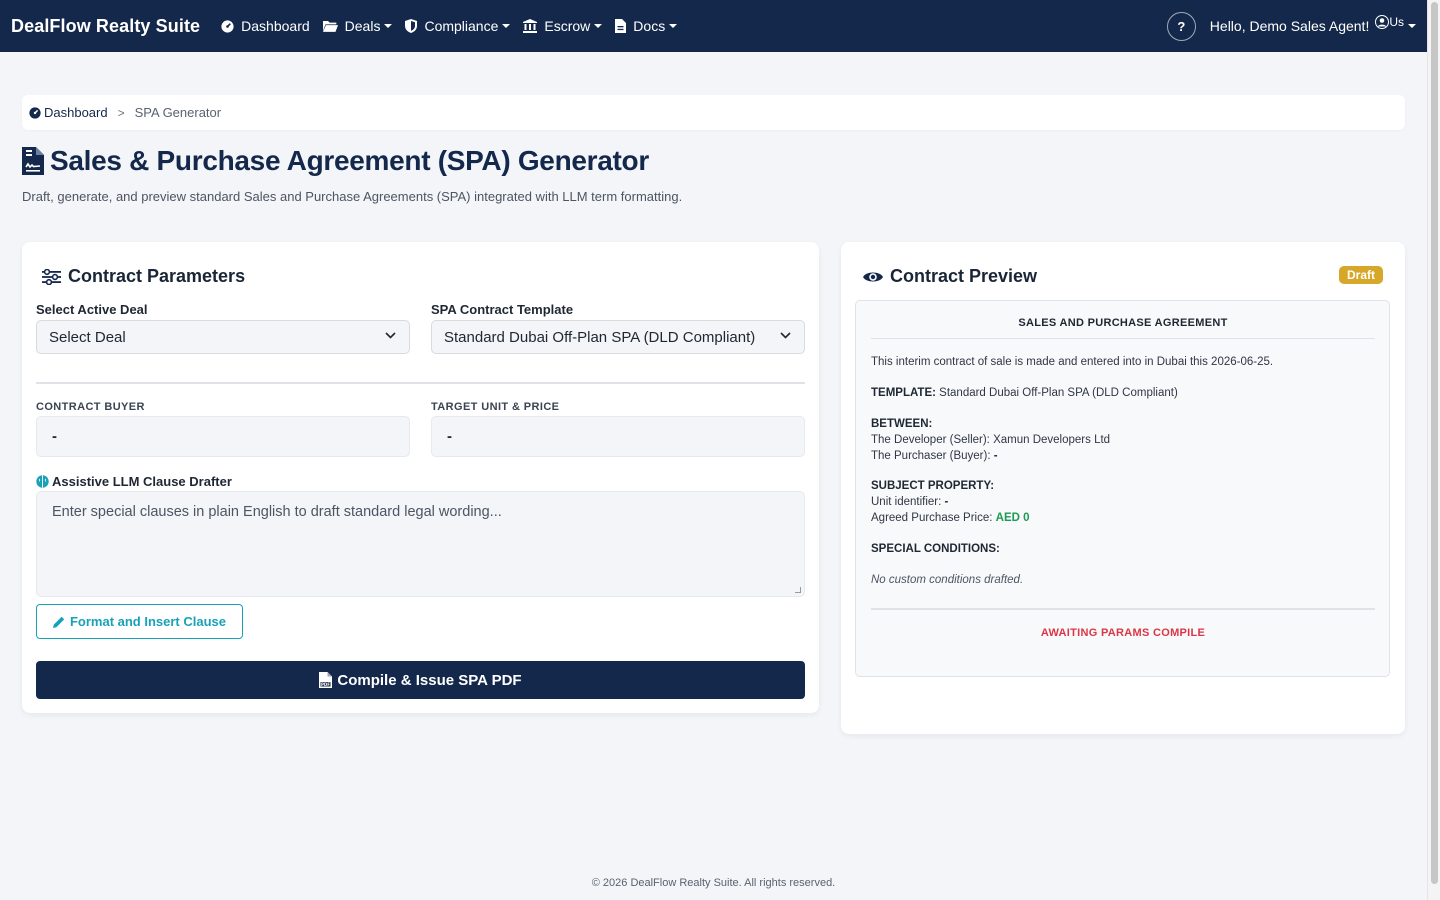 This screenshot has height=900, width=1440. Describe the element at coordinates (1181, 26) in the screenshot. I see `help-button: ?` at that location.